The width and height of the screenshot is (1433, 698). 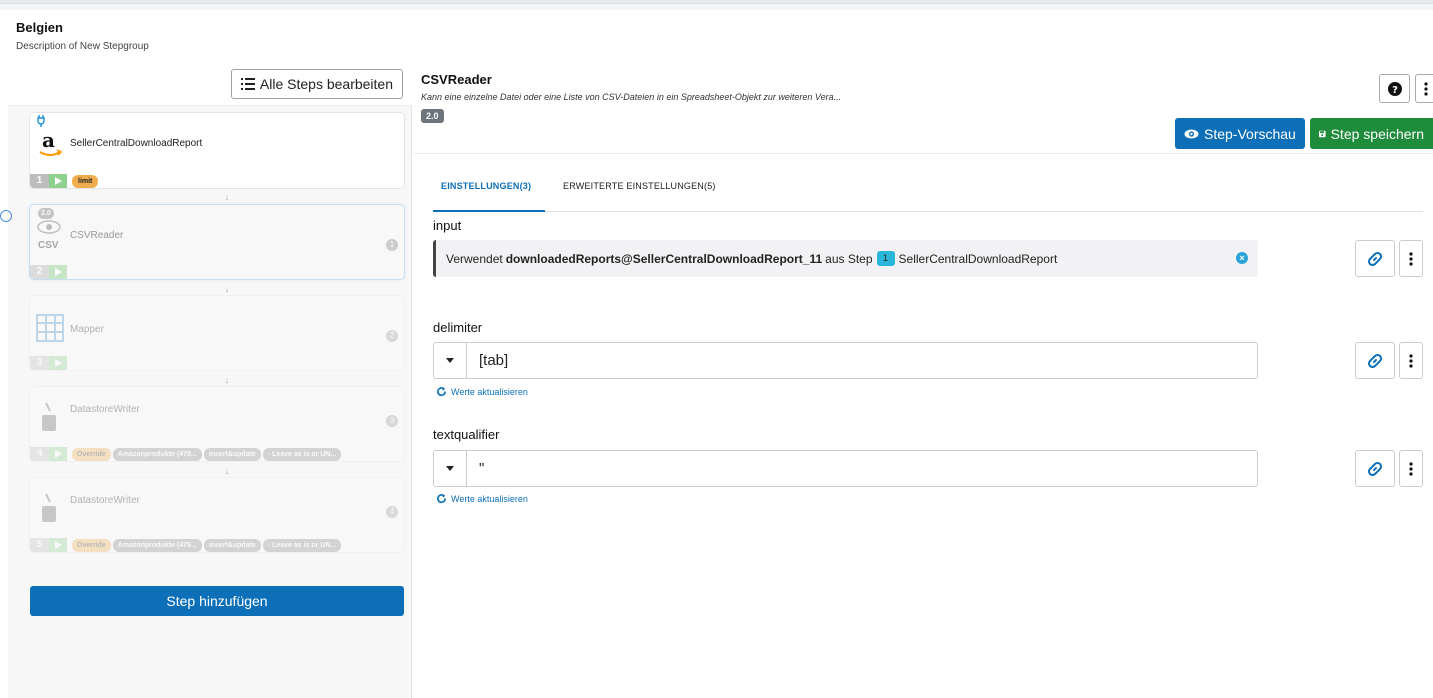 What do you see at coordinates (82, 46) in the screenshot?
I see `stepgroup-description: Description of New Stepgroup` at bounding box center [82, 46].